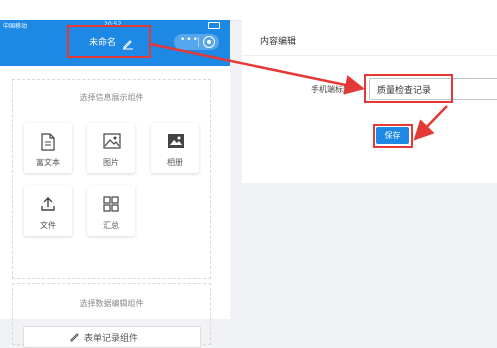 Image resolution: width=497 pixels, height=348 pixels. I want to click on arrow-to-input, so click(257, 68).